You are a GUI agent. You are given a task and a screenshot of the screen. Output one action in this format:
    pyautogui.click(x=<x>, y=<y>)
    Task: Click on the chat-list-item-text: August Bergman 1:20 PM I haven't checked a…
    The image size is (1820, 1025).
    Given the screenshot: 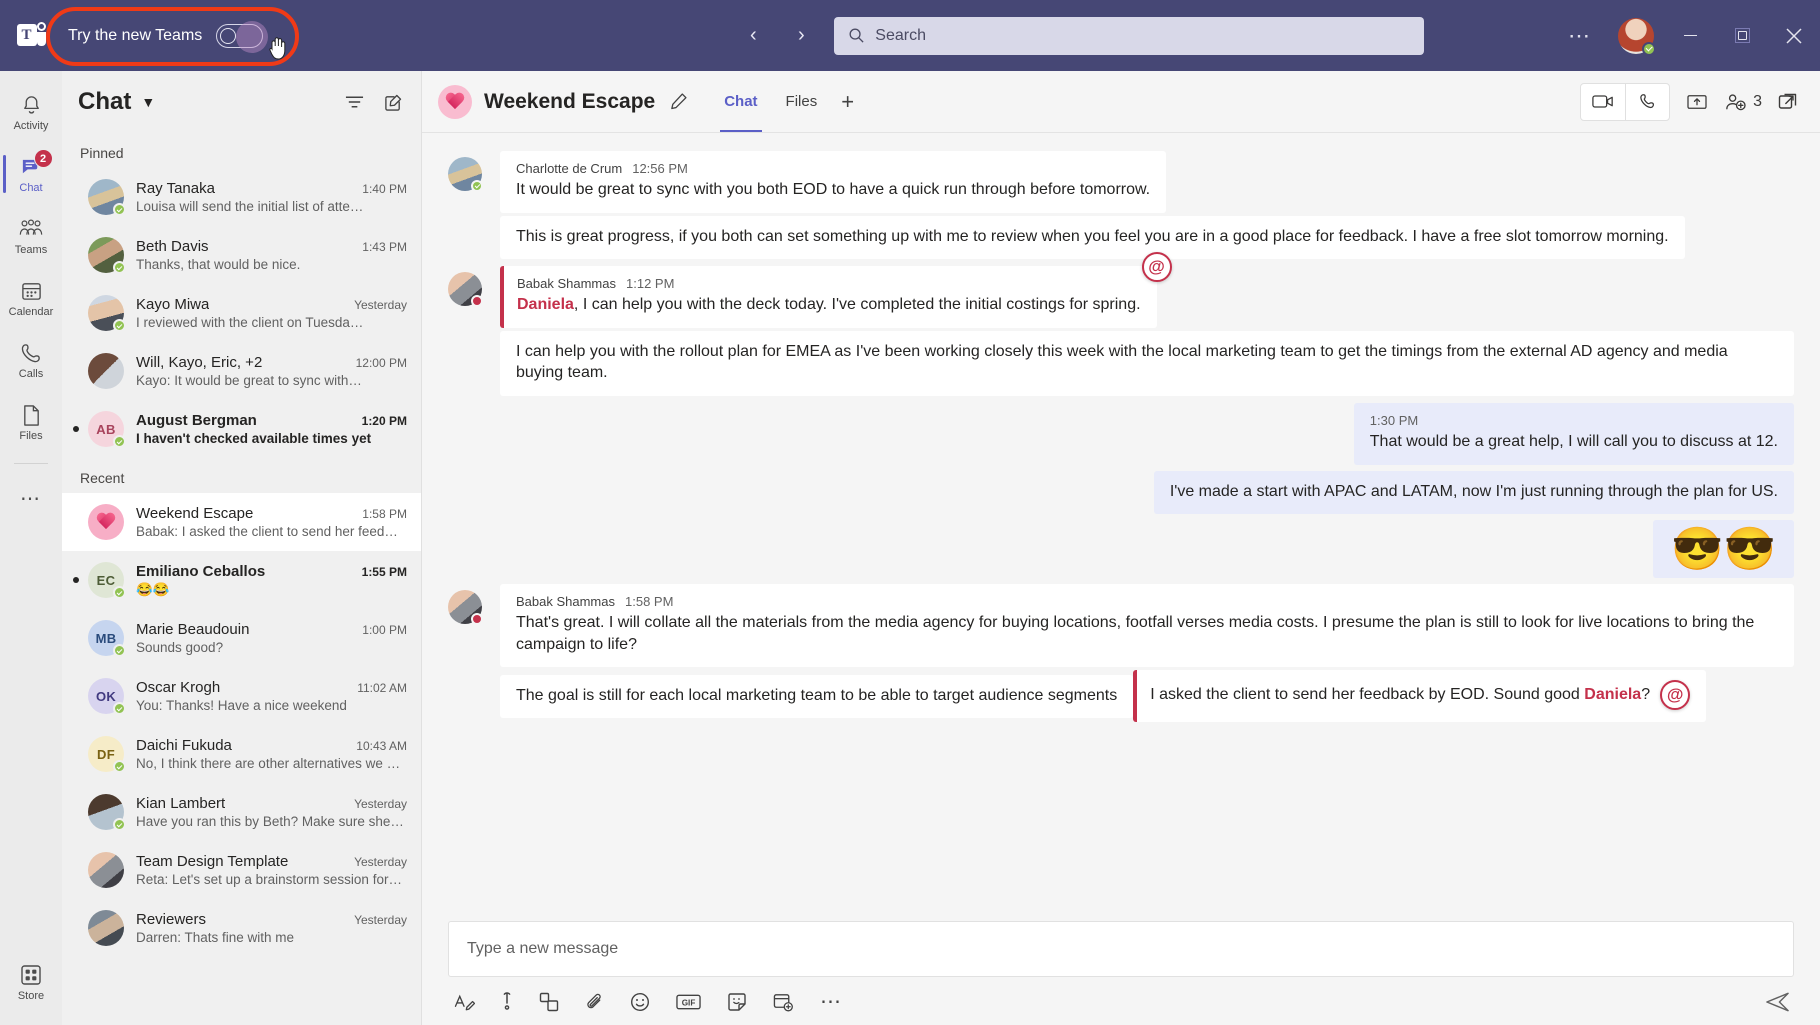 What is the action you would take?
    pyautogui.click(x=271, y=429)
    